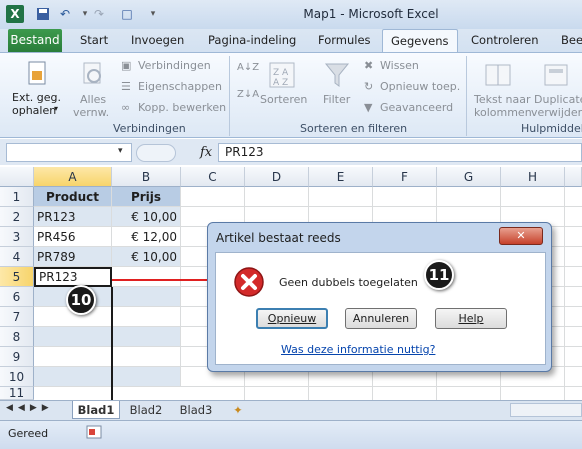 The width and height of the screenshot is (582, 449). Describe the element at coordinates (69, 152) in the screenshot. I see `name-box` at that location.